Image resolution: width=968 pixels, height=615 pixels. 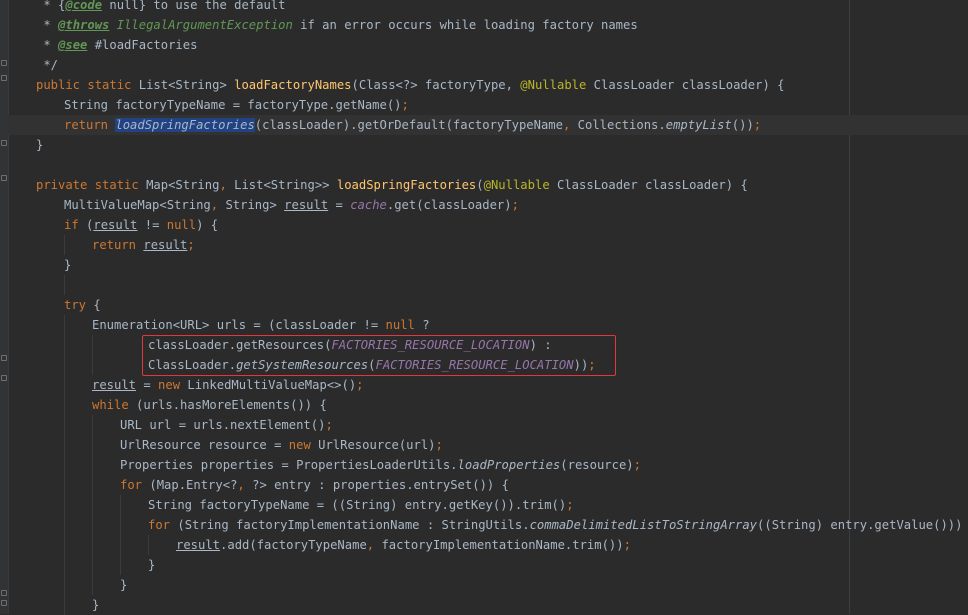 I want to click on code-line: result = new LinkedMultiValueMap<>();, so click(x=488, y=385).